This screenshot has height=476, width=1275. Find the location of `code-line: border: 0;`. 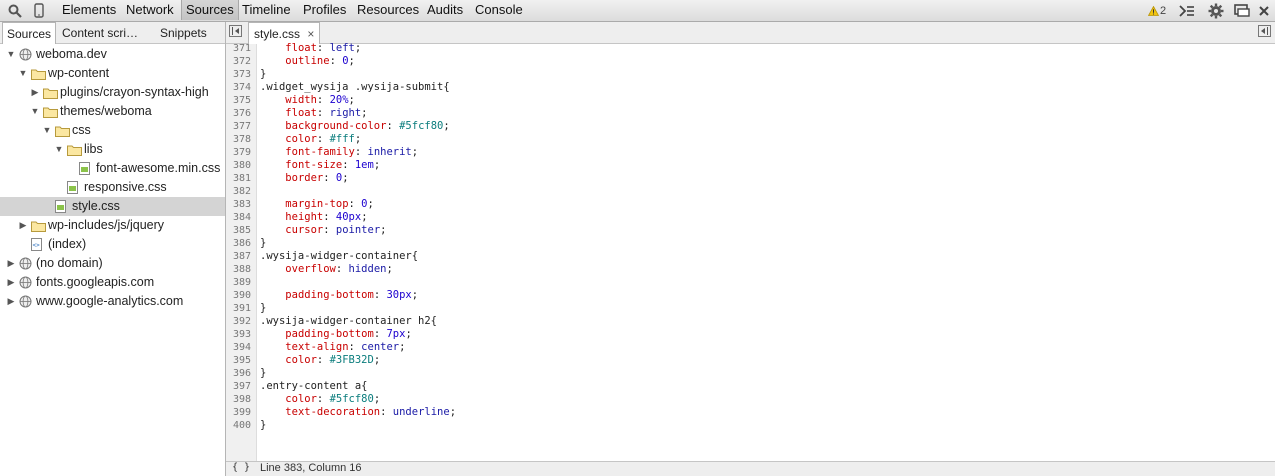

code-line: border: 0; is located at coordinates (304, 178).